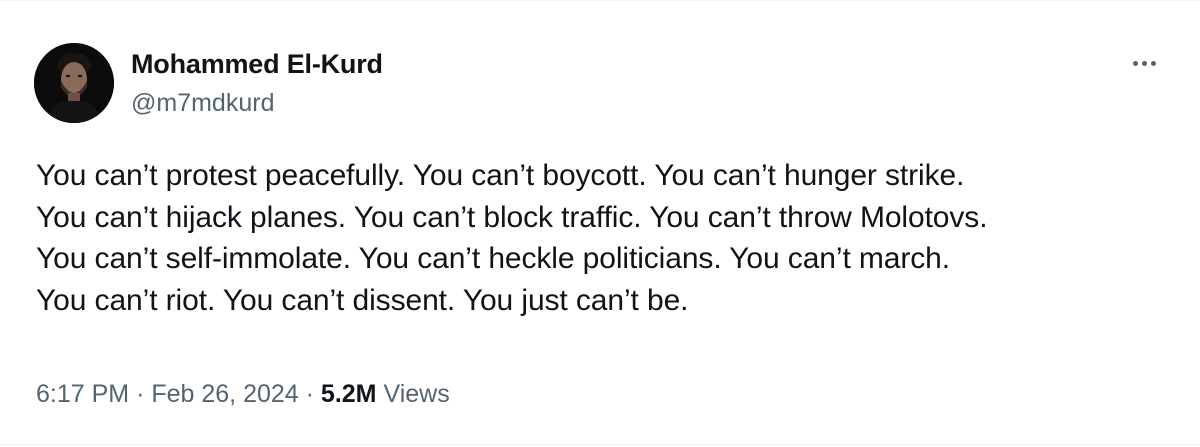  Describe the element at coordinates (257, 103) in the screenshot. I see `author-handle: @m7mdkurd` at that location.